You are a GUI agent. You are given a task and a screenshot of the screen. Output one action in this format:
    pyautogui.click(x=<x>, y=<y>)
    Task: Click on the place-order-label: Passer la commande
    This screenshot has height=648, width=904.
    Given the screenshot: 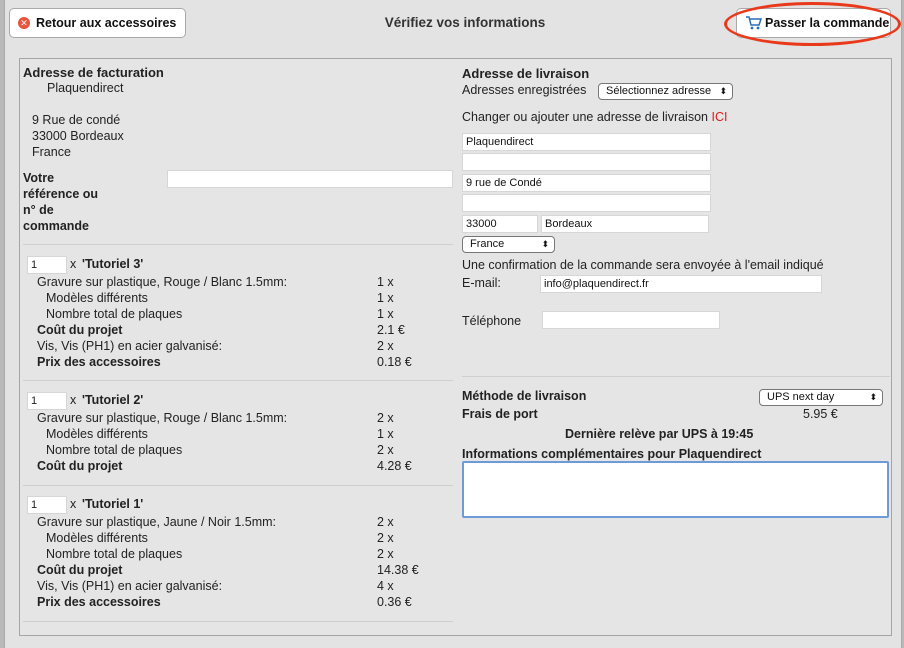 What is the action you would take?
    pyautogui.click(x=827, y=23)
    